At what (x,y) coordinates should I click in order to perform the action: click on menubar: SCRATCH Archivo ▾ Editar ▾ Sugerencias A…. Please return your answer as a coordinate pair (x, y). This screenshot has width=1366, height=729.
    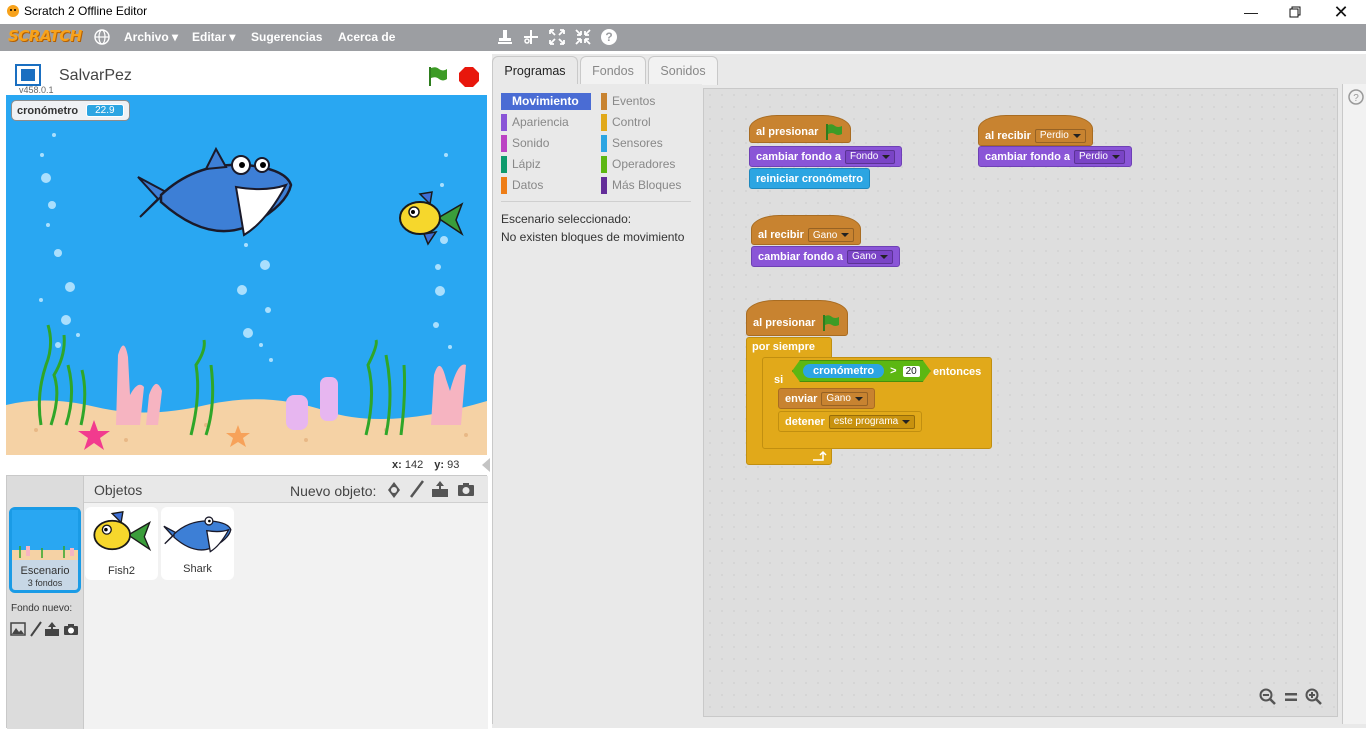
    Looking at the image, I should click on (683, 37).